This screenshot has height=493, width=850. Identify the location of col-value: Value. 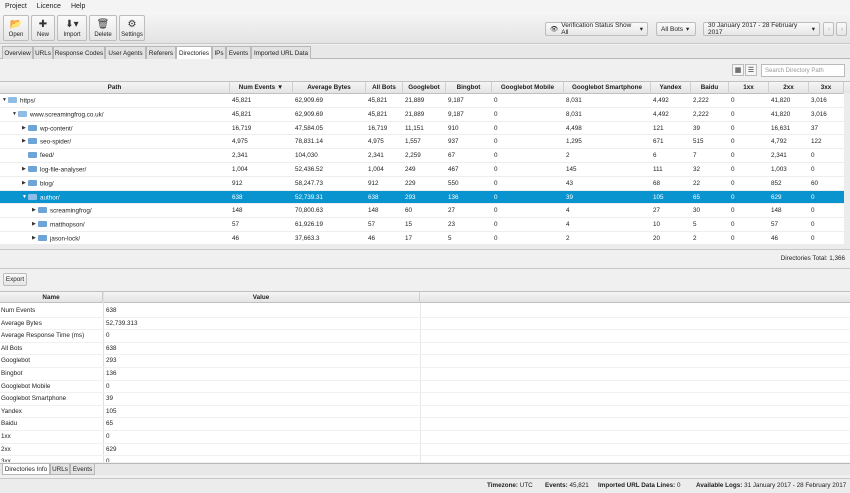
(261, 297).